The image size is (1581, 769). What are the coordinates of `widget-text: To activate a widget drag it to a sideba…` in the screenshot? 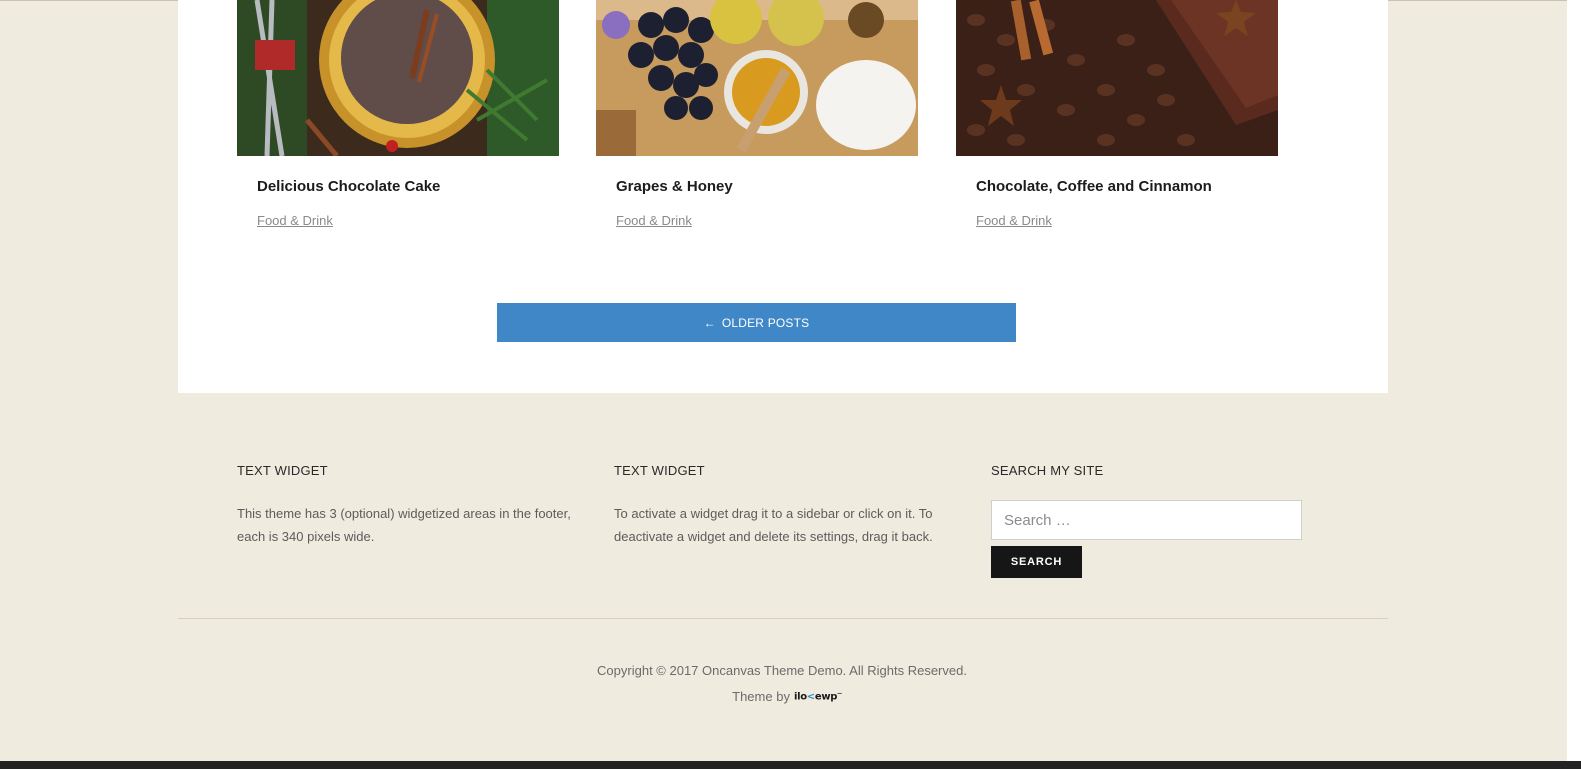 It's located at (773, 525).